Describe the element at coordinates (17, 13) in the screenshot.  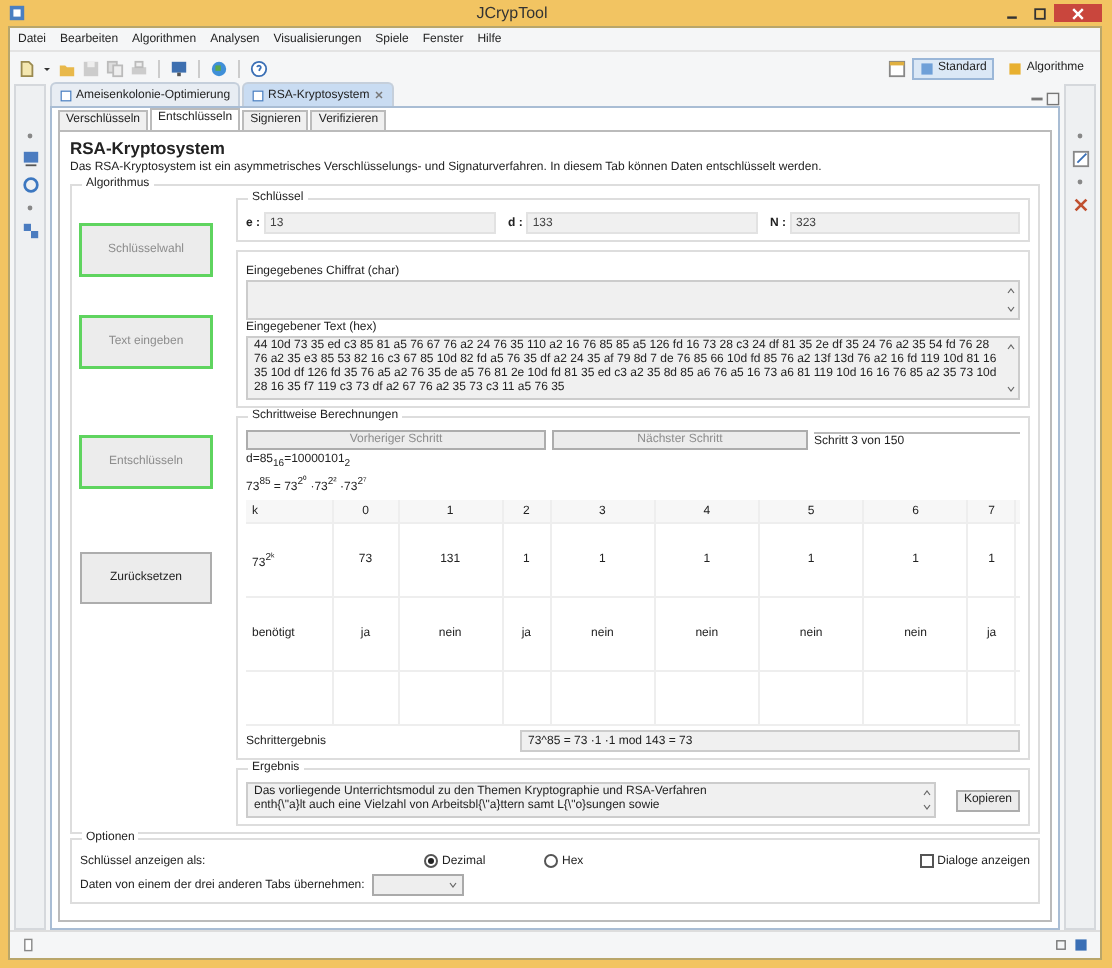
I see `app-icon` at that location.